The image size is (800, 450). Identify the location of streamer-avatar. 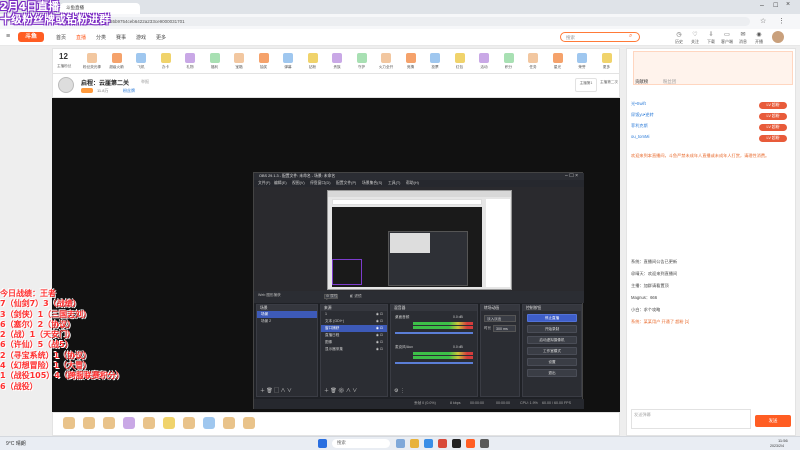
(66, 85).